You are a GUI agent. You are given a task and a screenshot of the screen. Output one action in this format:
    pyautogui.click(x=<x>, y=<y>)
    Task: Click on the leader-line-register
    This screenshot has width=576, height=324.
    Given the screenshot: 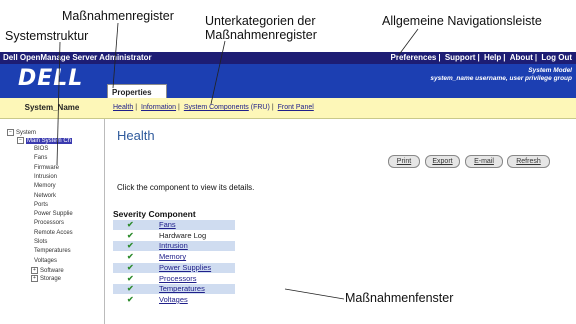 What is the action you would take?
    pyautogui.click(x=115, y=55)
    